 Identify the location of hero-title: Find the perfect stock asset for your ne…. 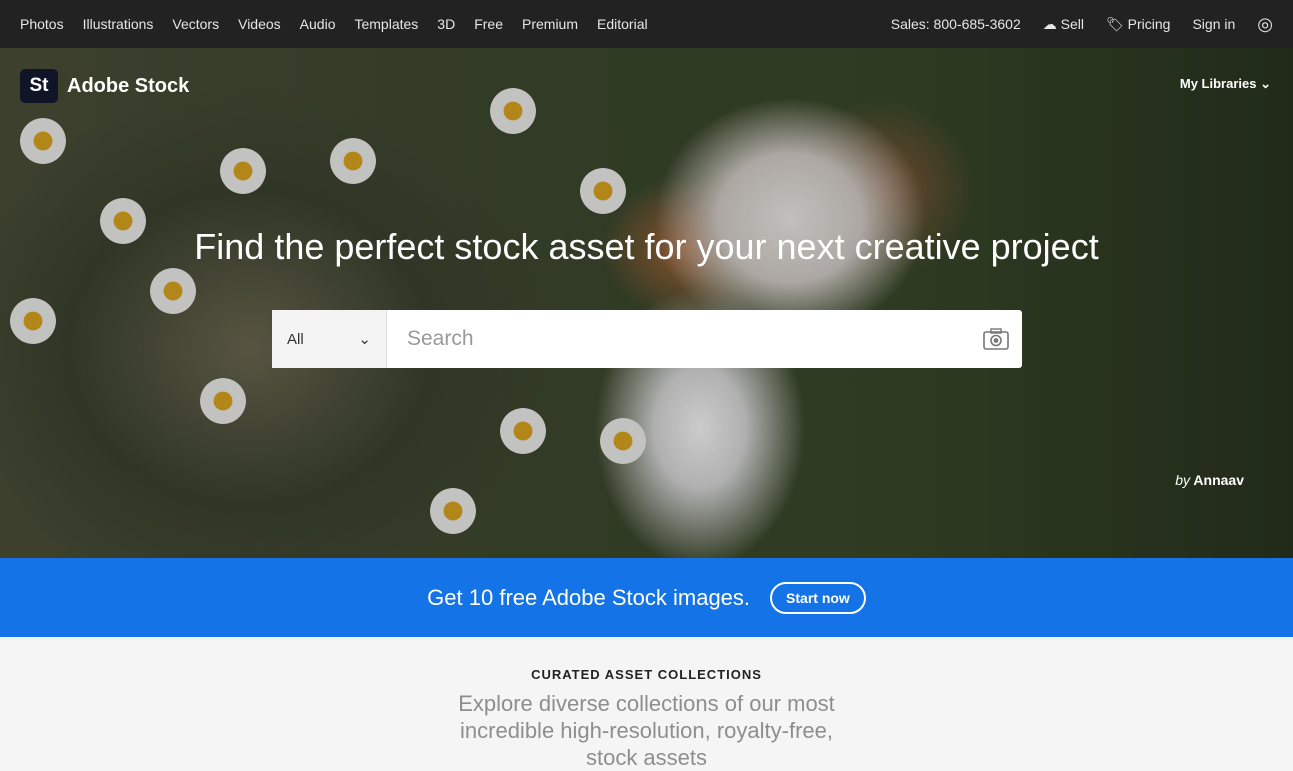
(646, 246).